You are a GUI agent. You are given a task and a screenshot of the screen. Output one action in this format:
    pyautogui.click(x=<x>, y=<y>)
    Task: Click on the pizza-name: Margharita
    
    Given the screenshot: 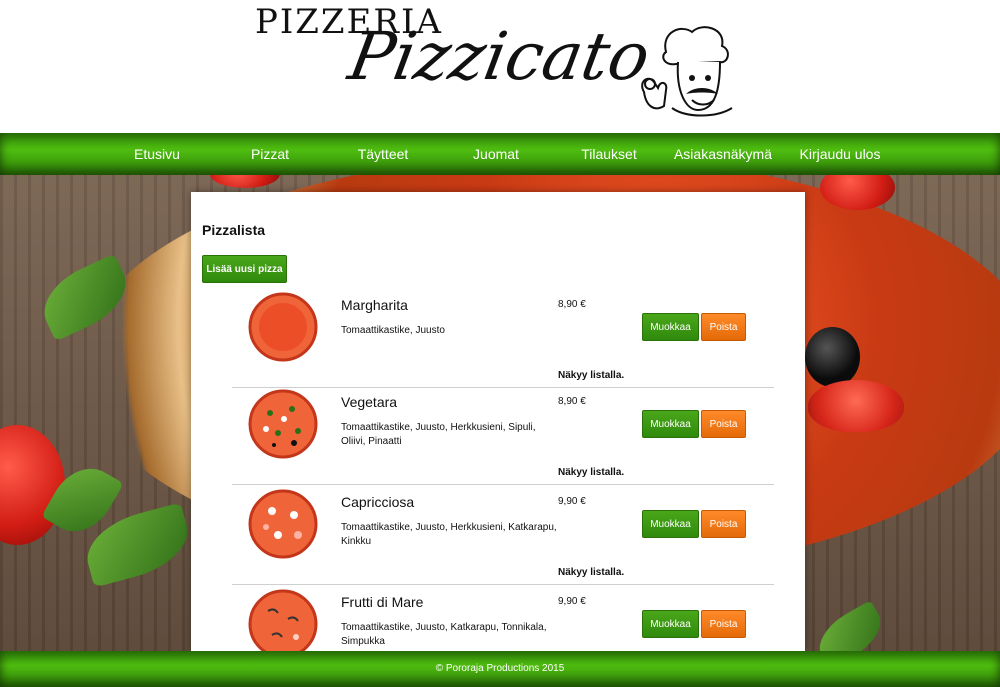 What is the action you would take?
    pyautogui.click(x=374, y=305)
    